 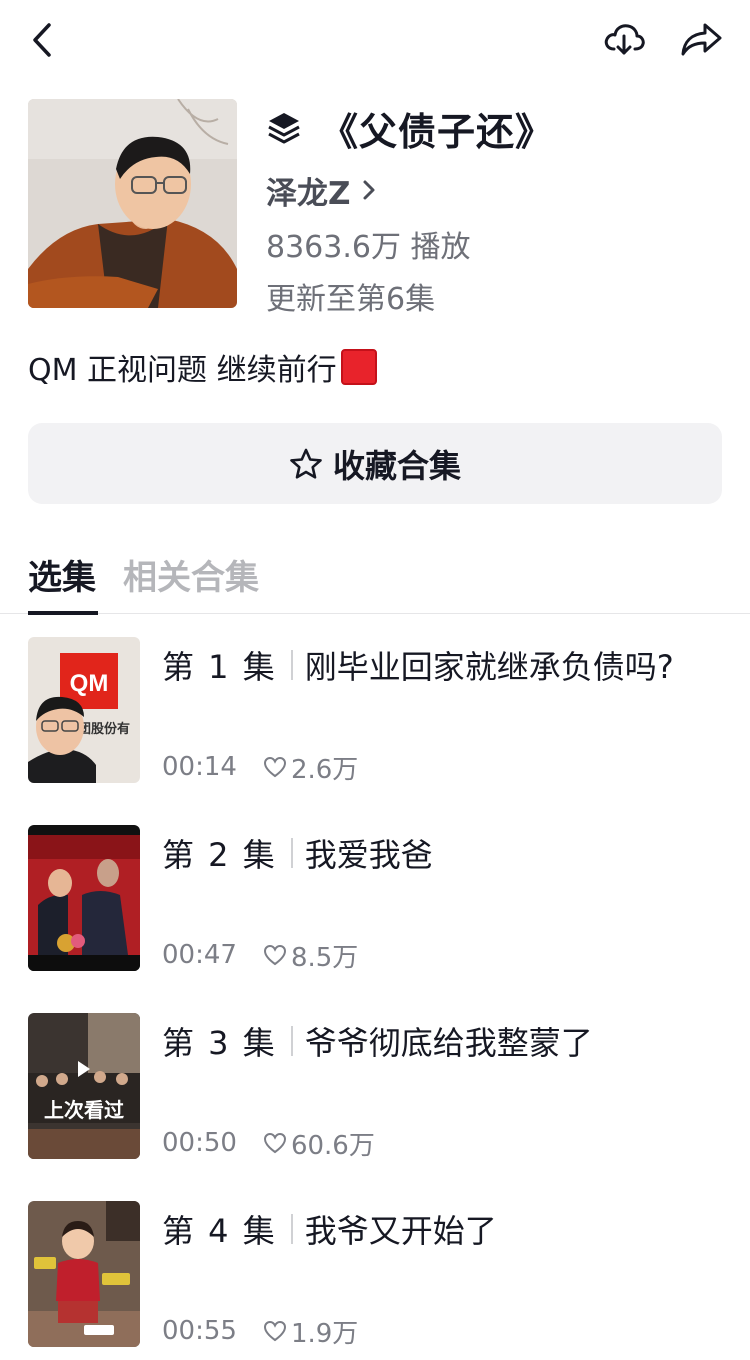 I want to click on episode-likes: 8.5万, so click(x=310, y=955).